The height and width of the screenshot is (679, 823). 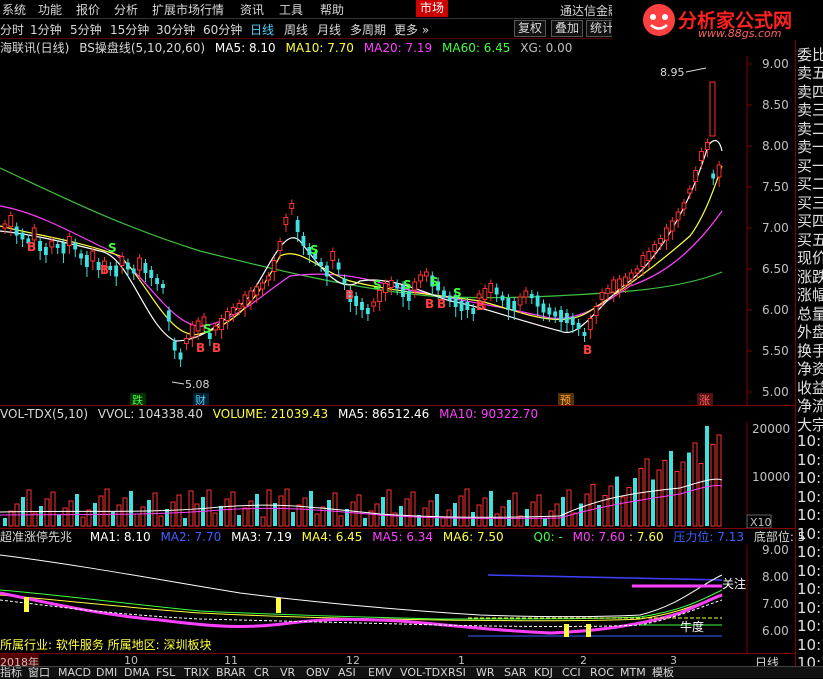 What do you see at coordinates (347, 672) in the screenshot?
I see `bottom-tab-asi: ASI` at bounding box center [347, 672].